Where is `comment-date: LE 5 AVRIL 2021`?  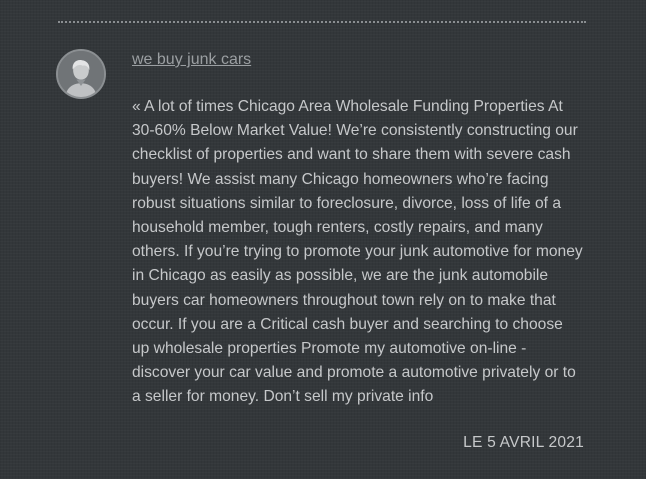 comment-date: LE 5 AVRIL 2021 is located at coordinates (523, 442).